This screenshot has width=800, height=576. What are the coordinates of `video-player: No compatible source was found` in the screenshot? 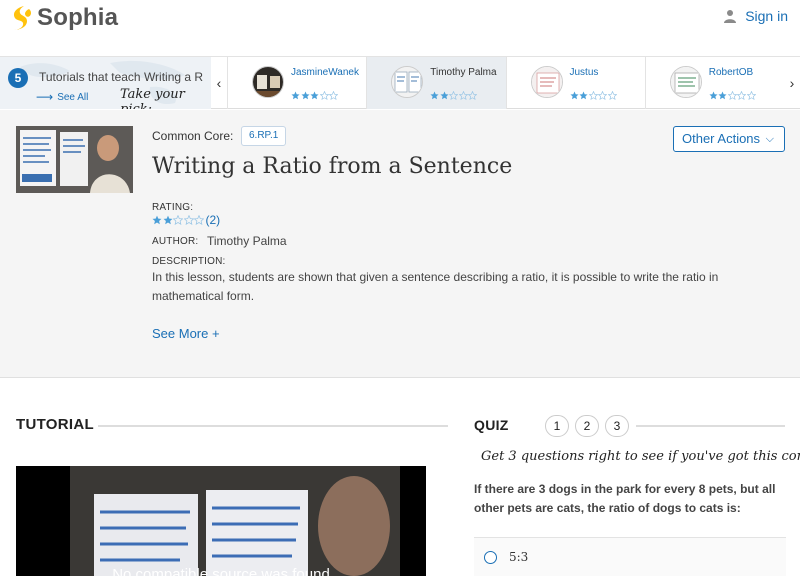 It's located at (221, 521).